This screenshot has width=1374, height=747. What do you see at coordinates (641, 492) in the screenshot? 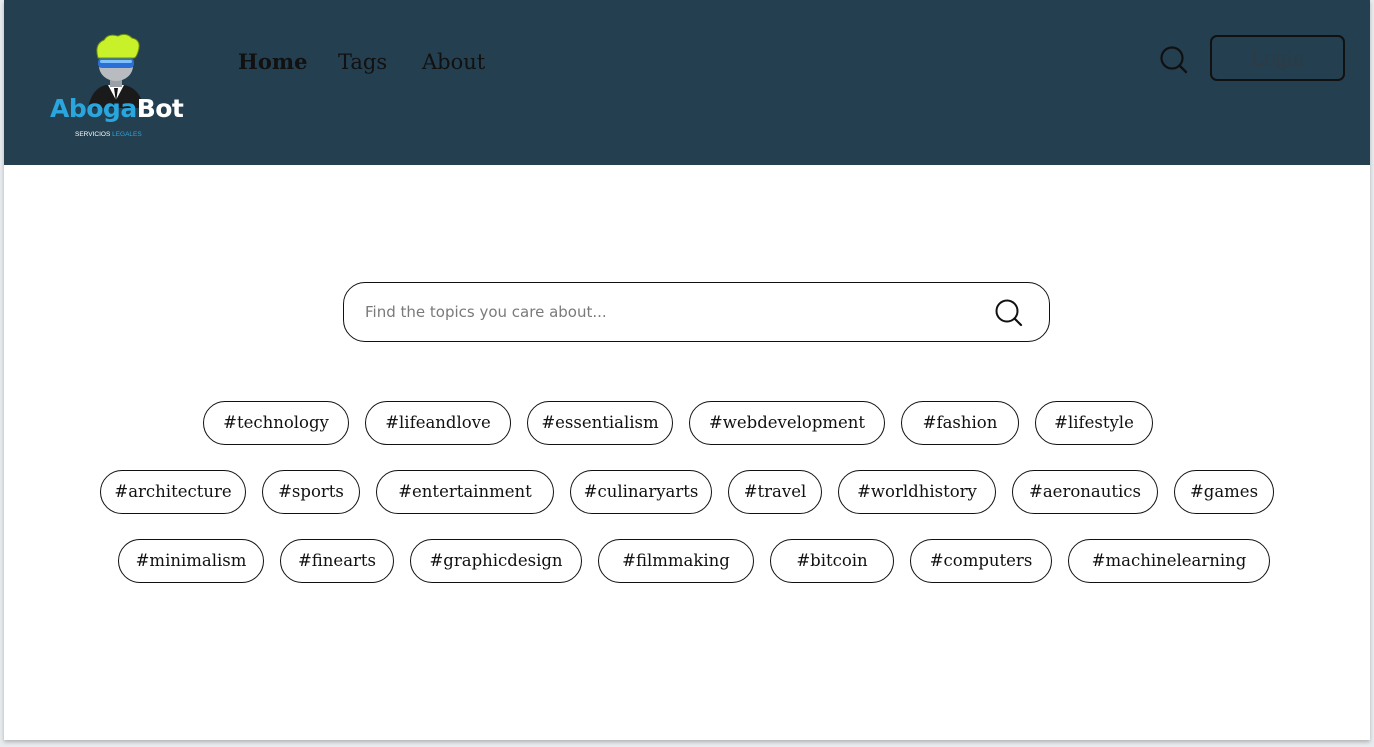
I see `tag-pill: #culinaryarts` at bounding box center [641, 492].